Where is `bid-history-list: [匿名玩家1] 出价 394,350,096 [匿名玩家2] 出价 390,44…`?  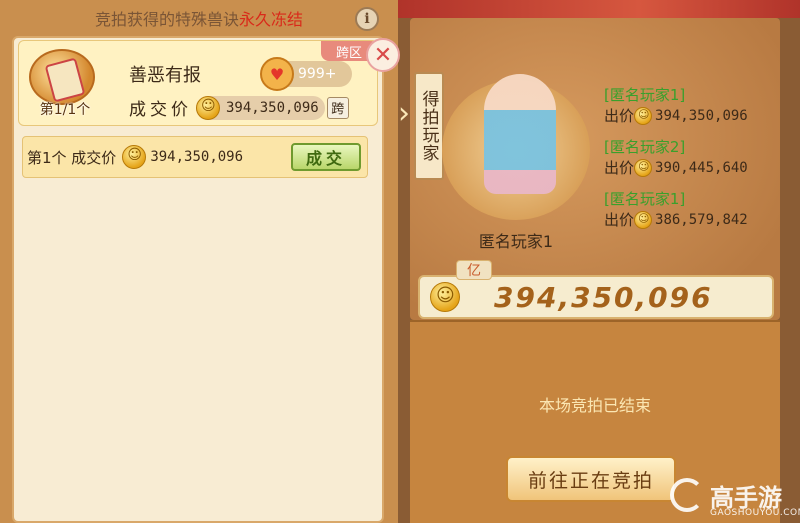 bid-history-list: [匿名玩家1] 出价 394,350,096 [匿名玩家2] 出价 390,44… is located at coordinates (689, 162).